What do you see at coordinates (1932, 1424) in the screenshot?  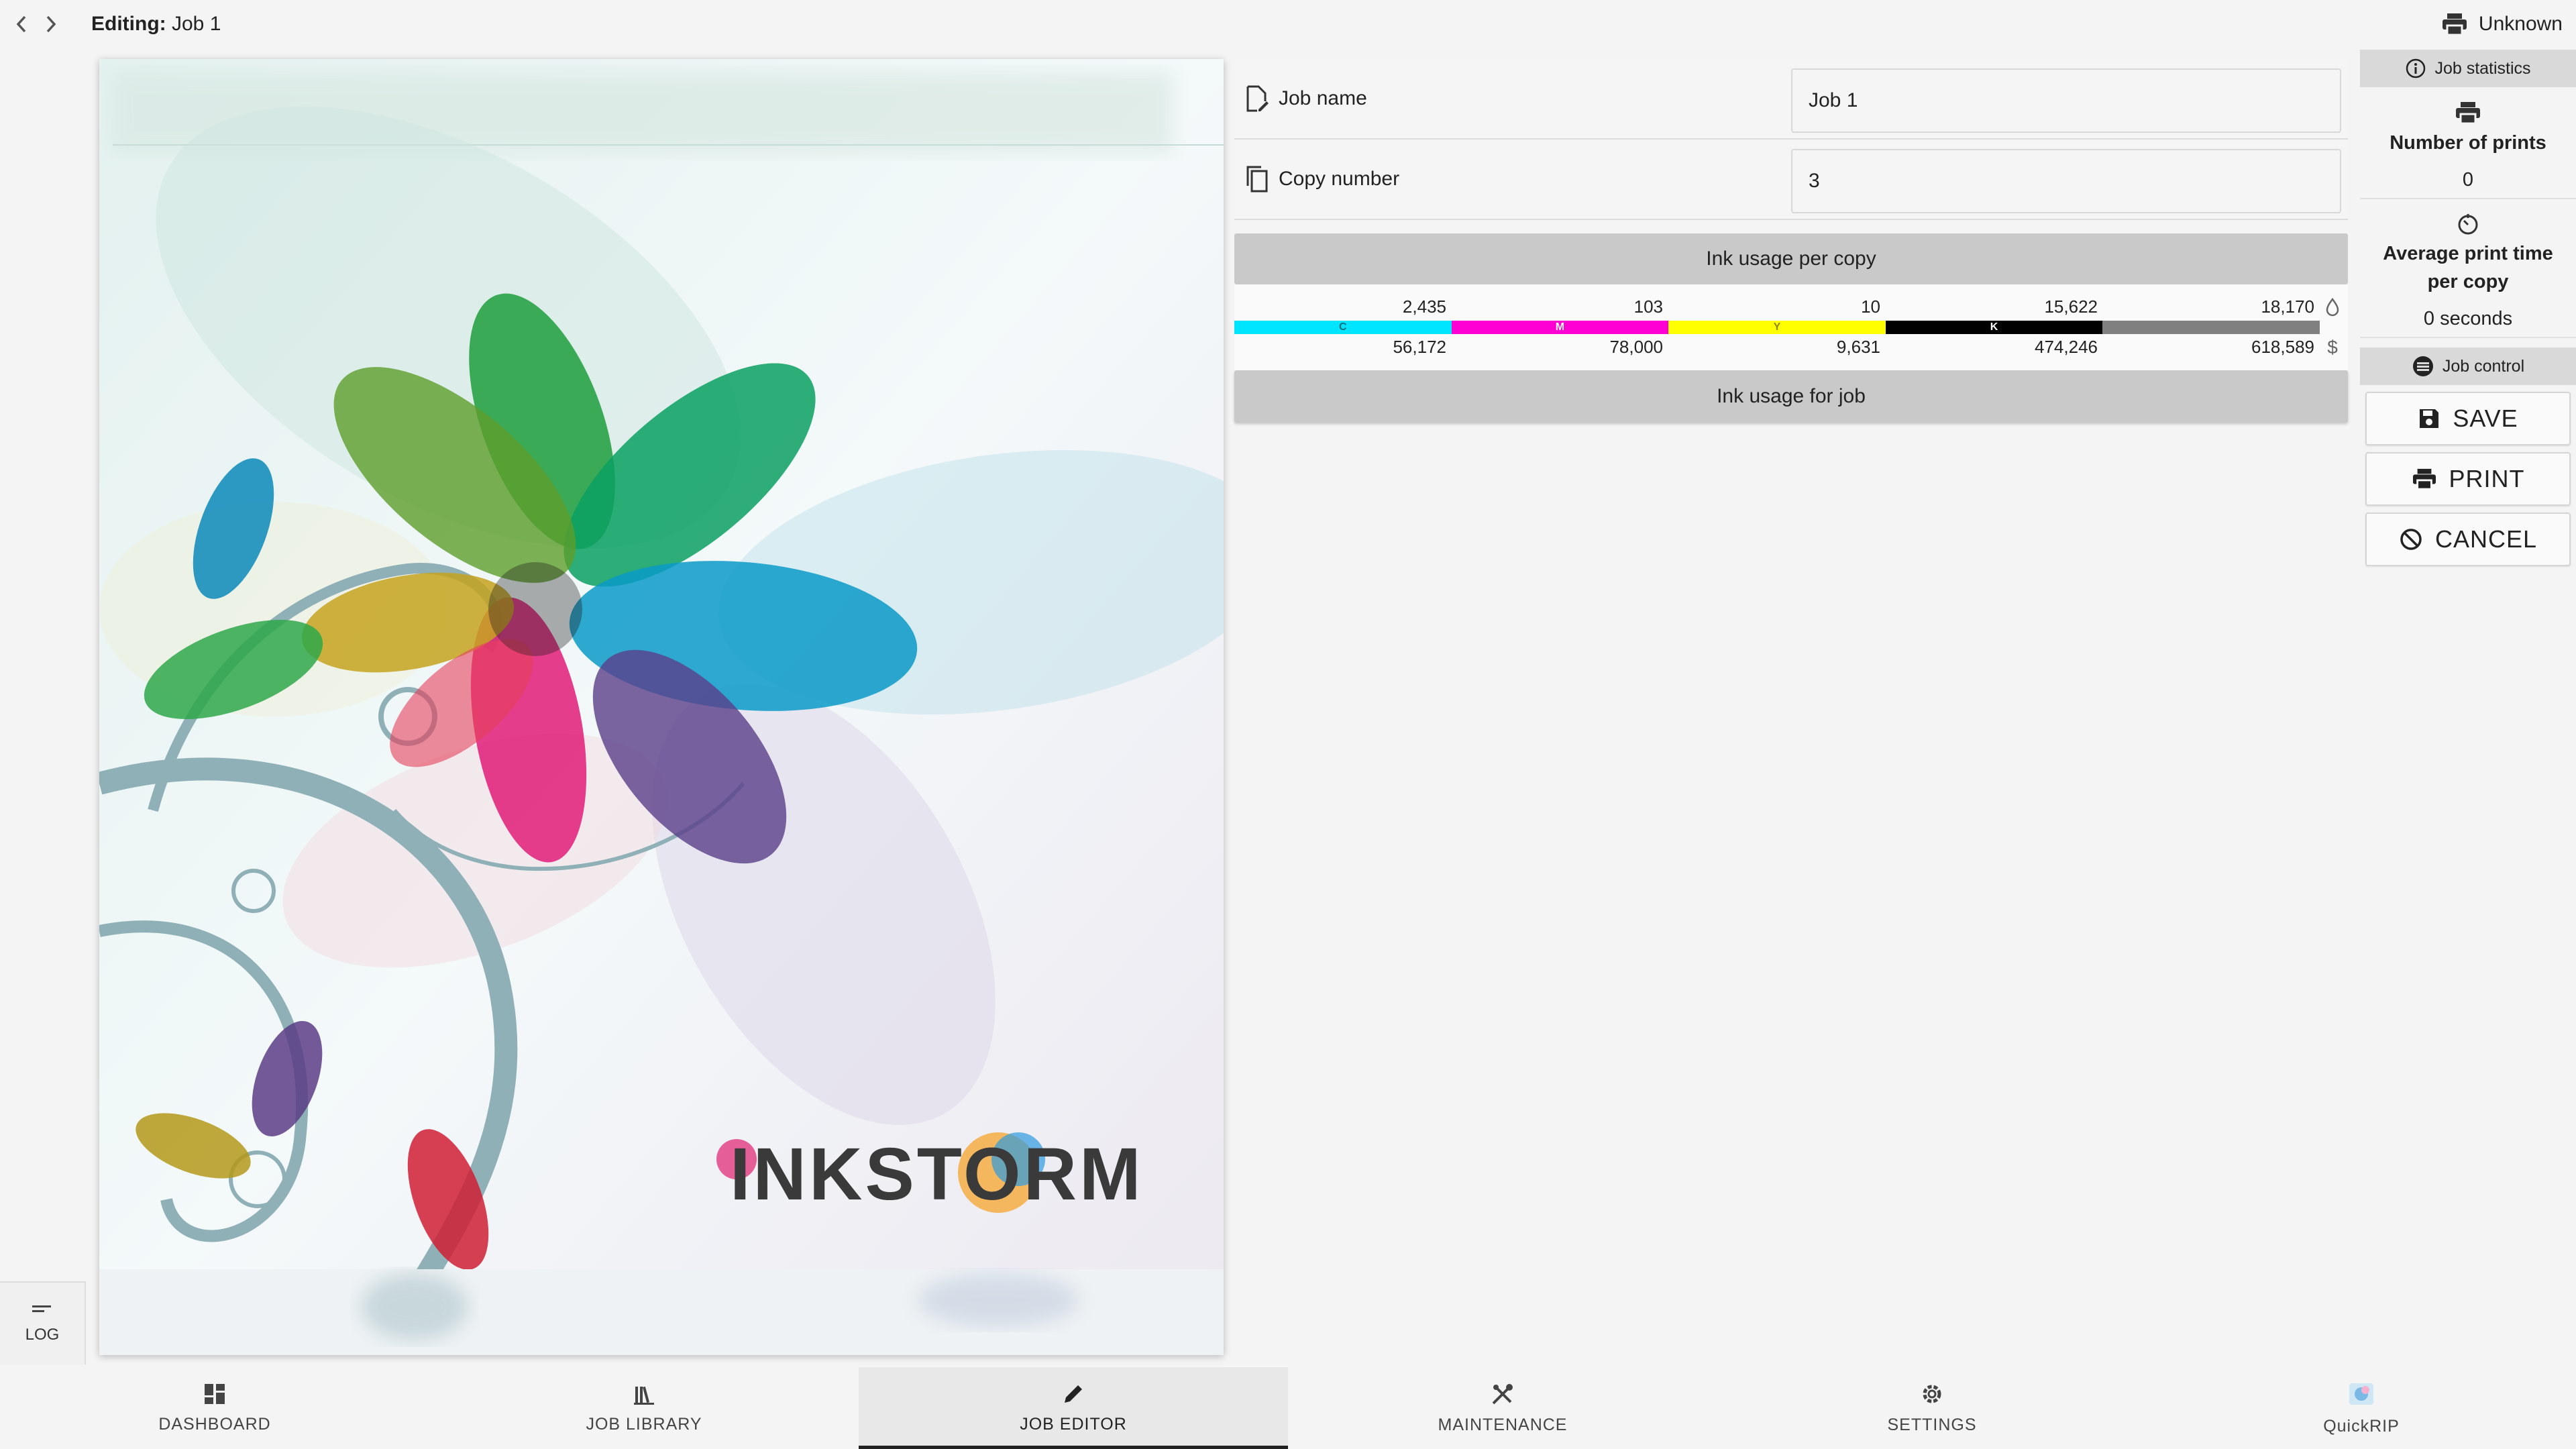 I see `tab-settings-label: SETTINGS` at bounding box center [1932, 1424].